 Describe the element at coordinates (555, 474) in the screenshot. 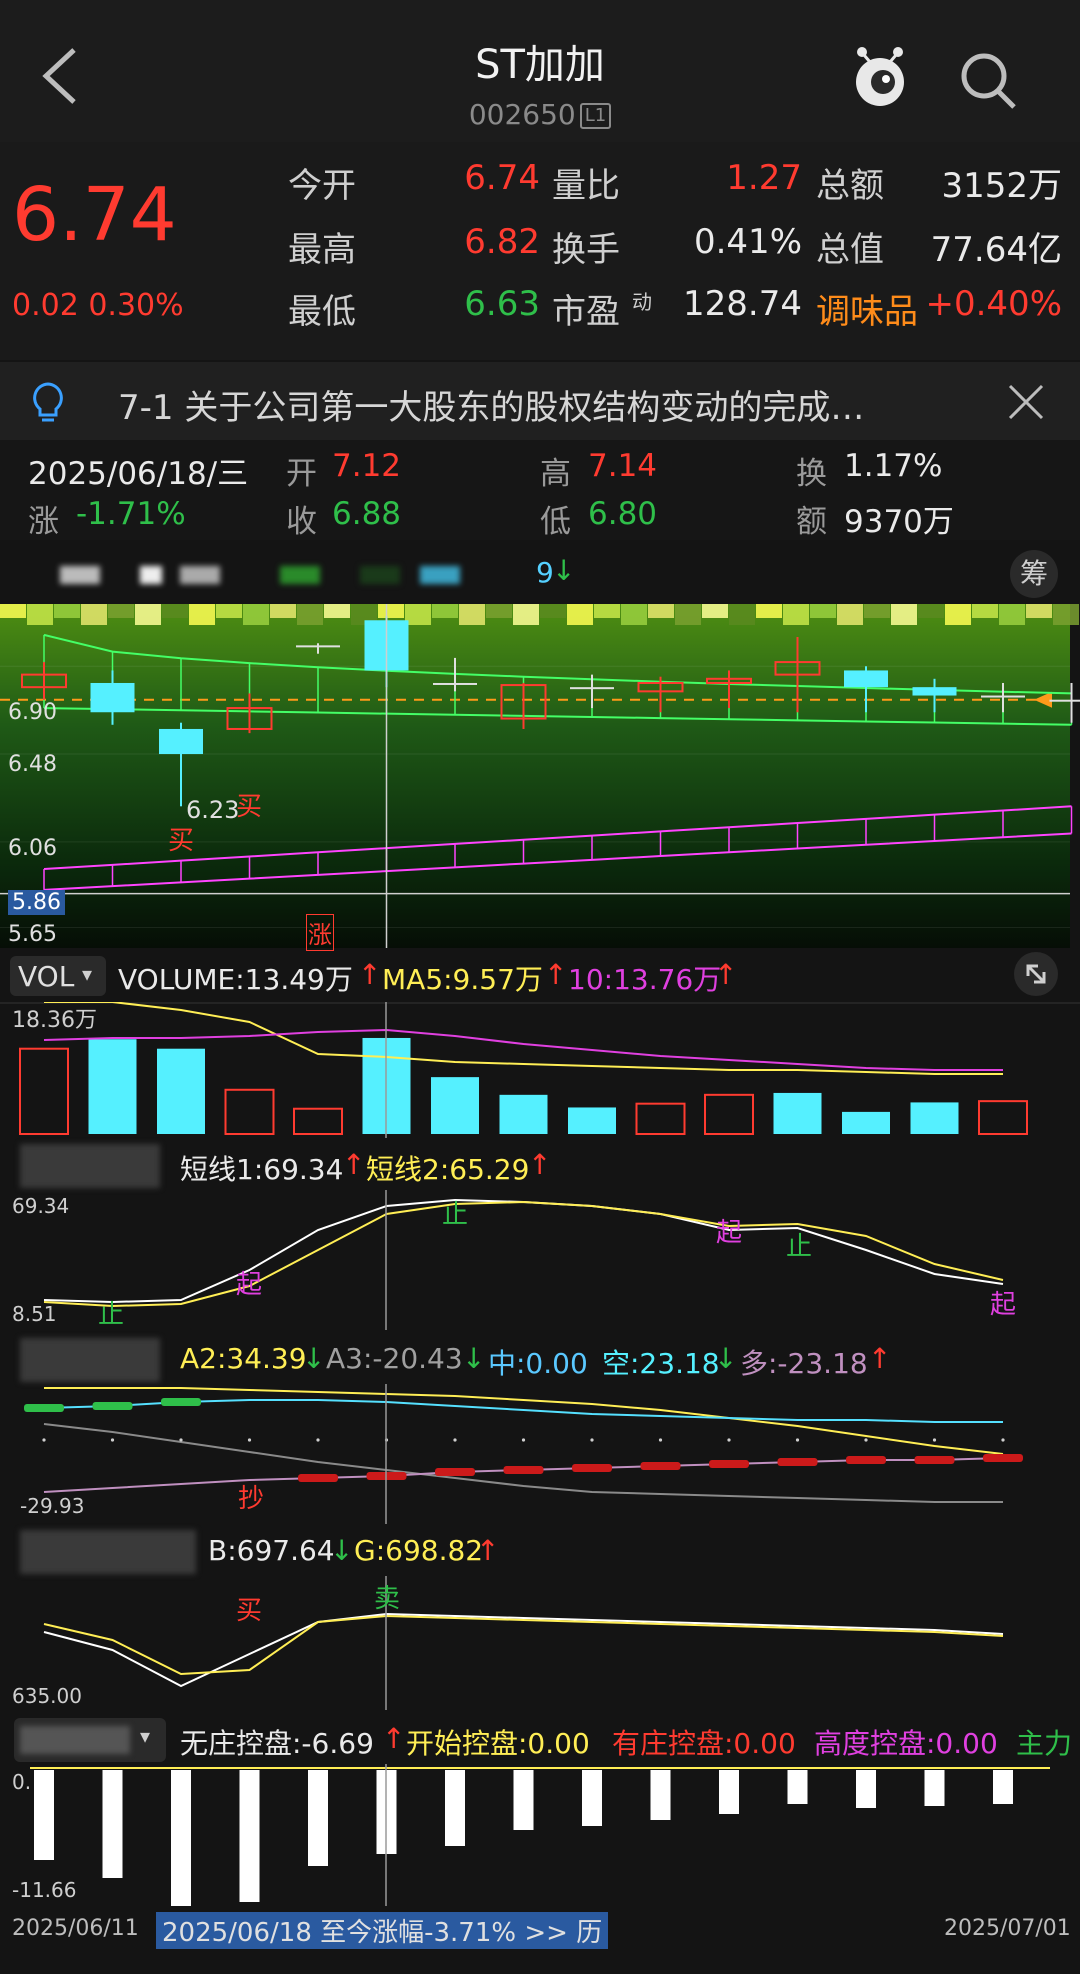

I see `high-label: 高` at that location.